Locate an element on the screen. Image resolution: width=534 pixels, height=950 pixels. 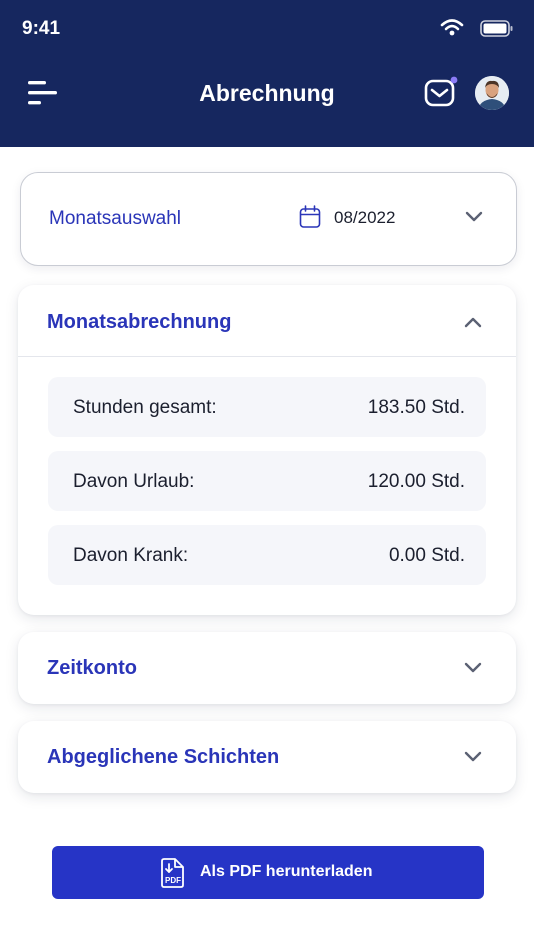
download-pdf-button: PDF Als PDF herunterladen is located at coordinates (268, 872).